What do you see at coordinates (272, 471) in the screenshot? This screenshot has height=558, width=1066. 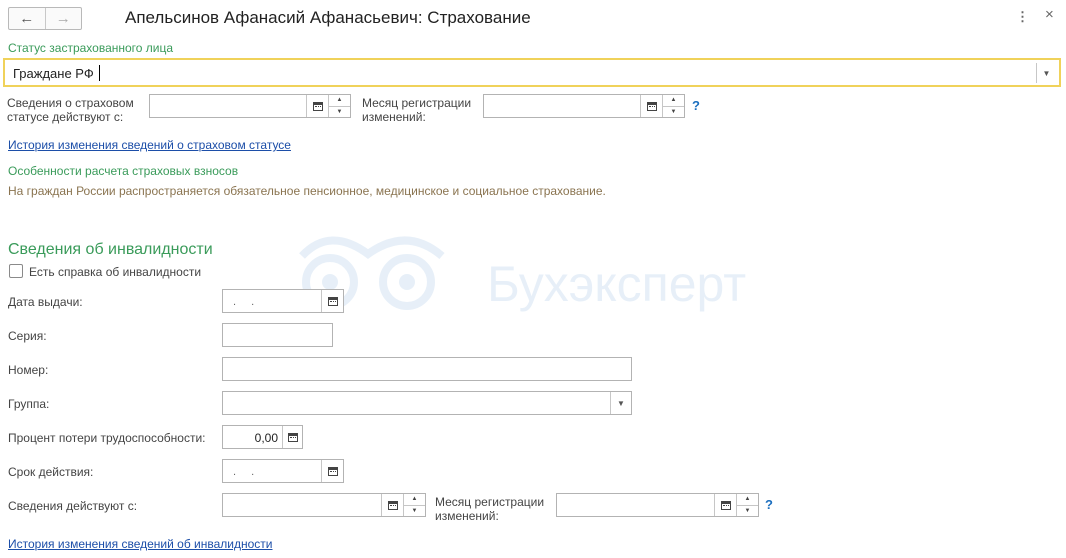 I see `validity-date-input: . .` at bounding box center [272, 471].